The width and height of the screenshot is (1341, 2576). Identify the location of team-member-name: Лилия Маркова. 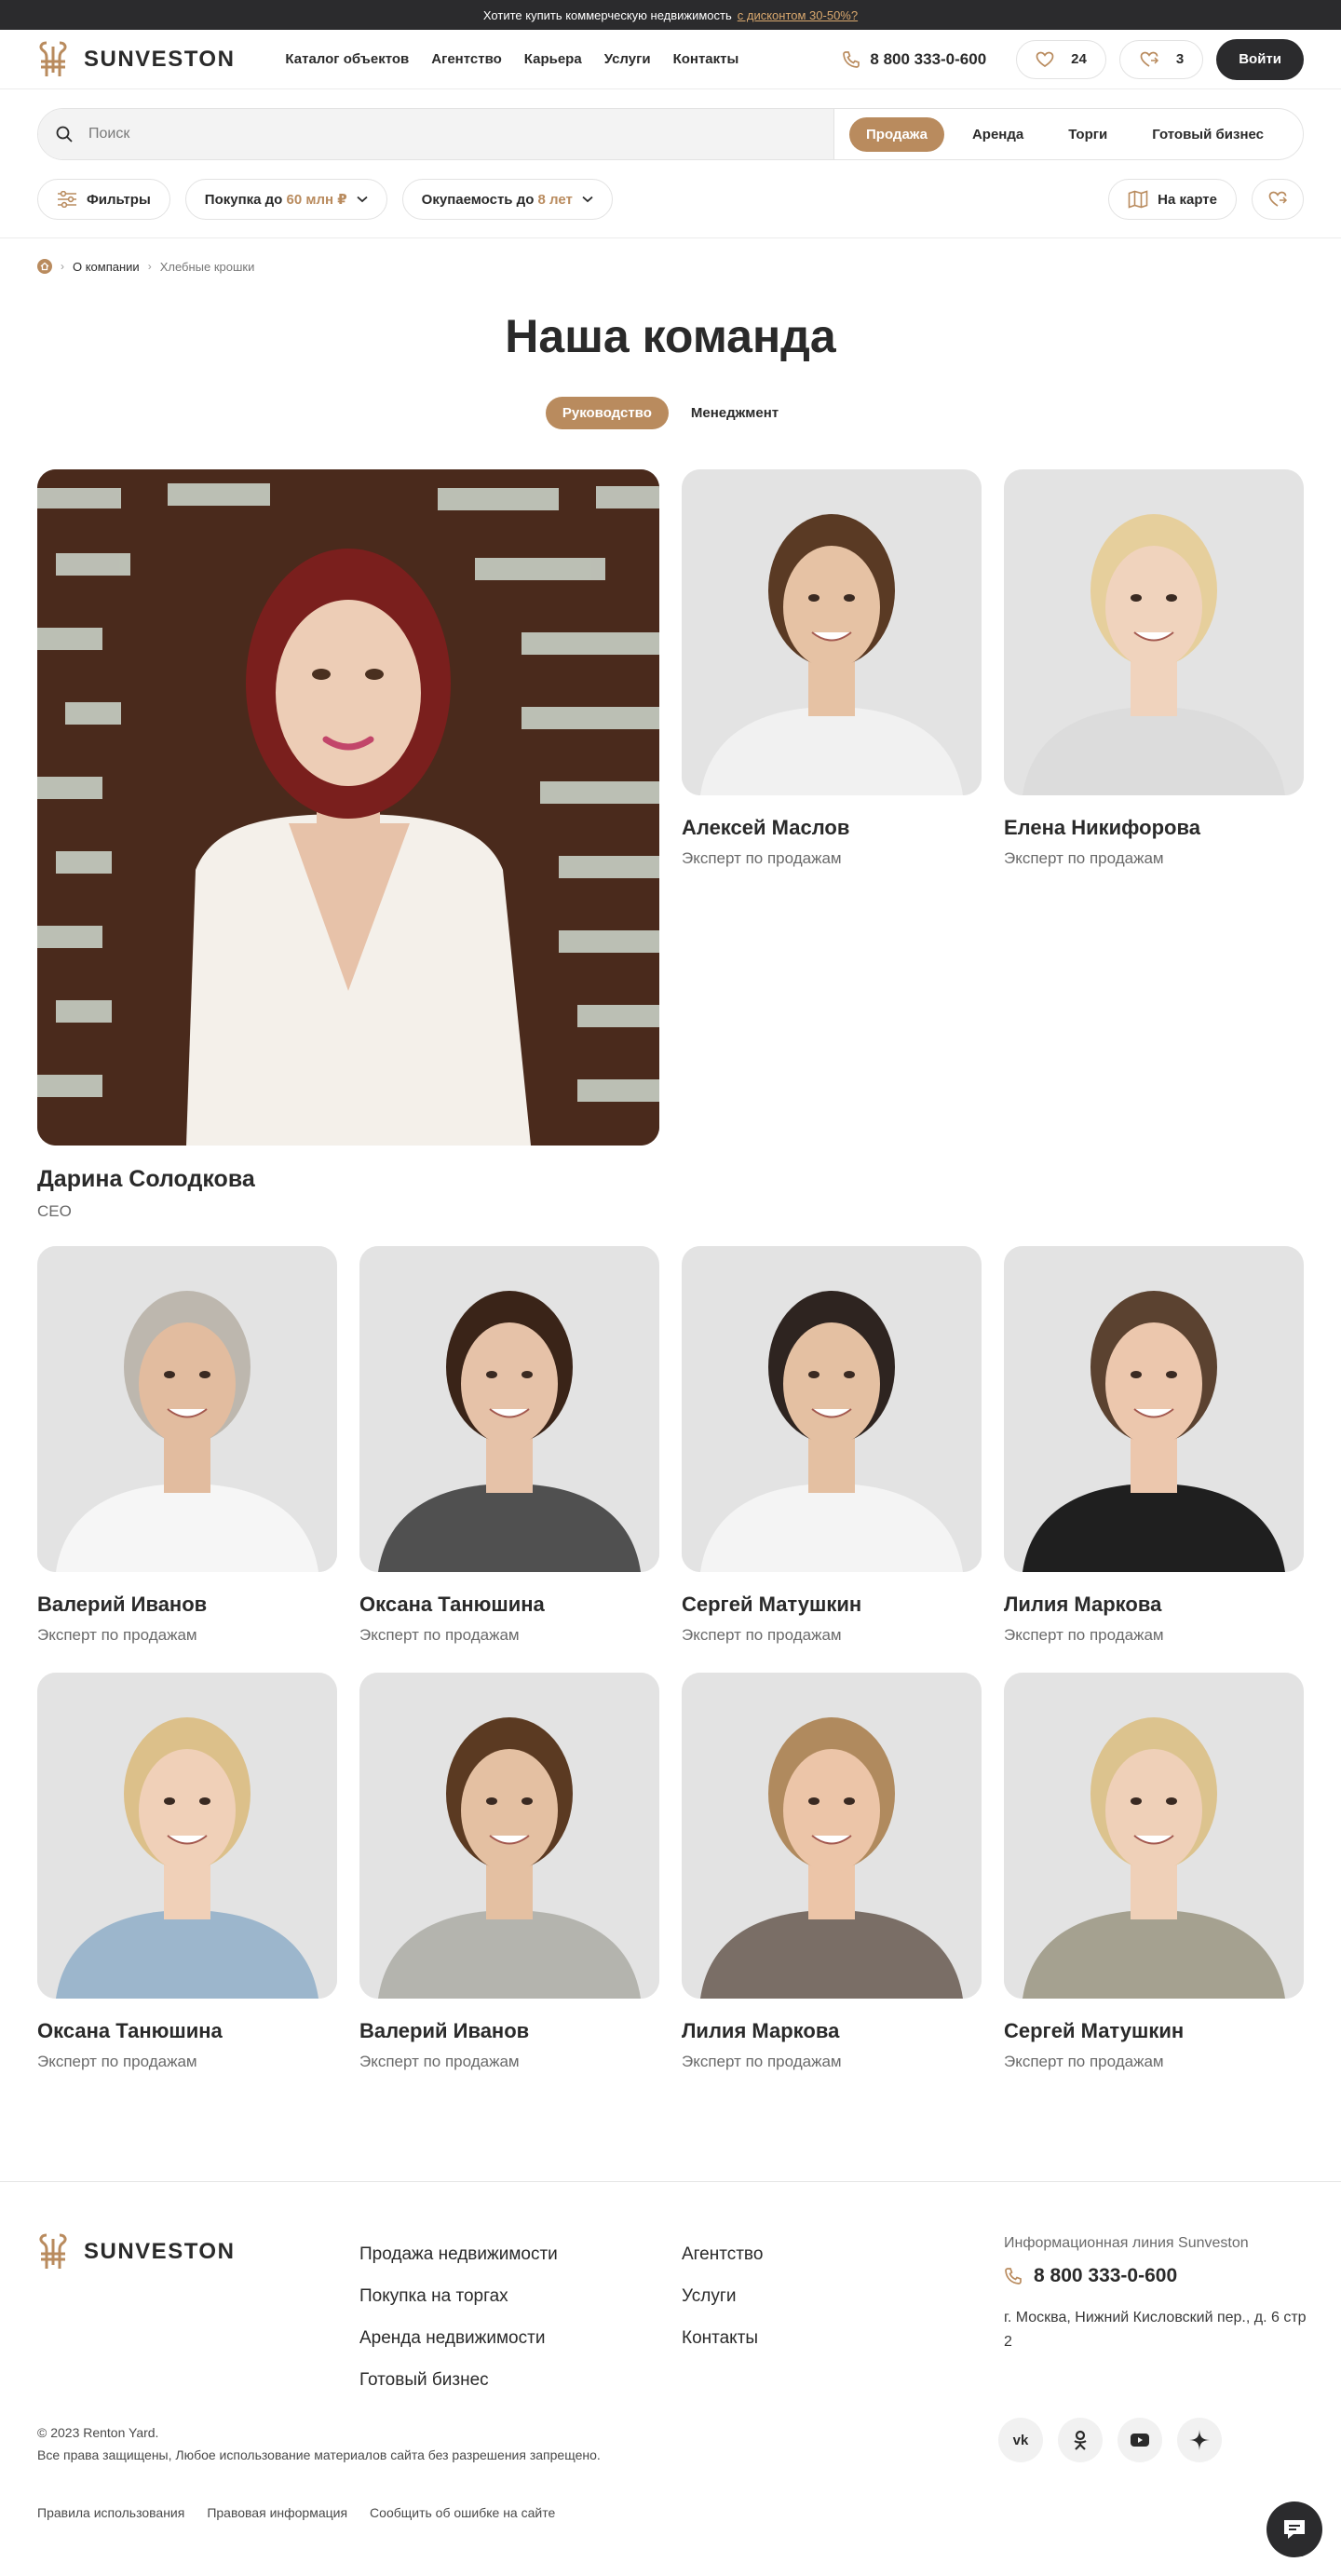
(761, 2031).